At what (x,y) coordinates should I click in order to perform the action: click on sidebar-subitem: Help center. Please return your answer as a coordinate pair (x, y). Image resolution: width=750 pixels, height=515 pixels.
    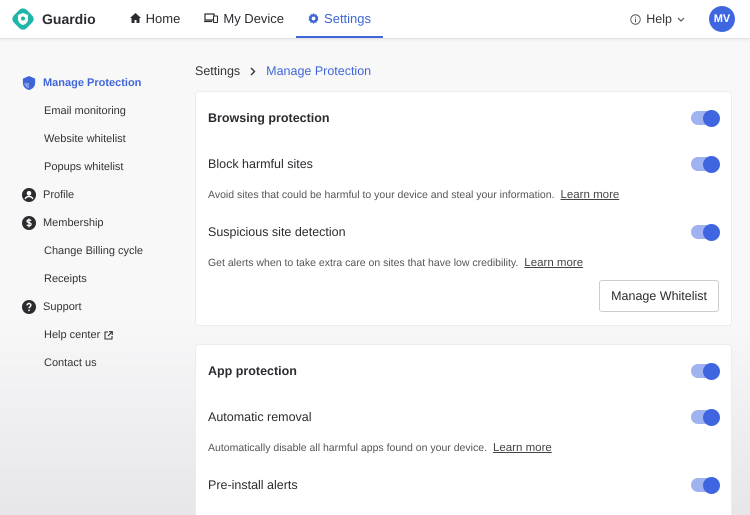
    Looking at the image, I should click on (101, 335).